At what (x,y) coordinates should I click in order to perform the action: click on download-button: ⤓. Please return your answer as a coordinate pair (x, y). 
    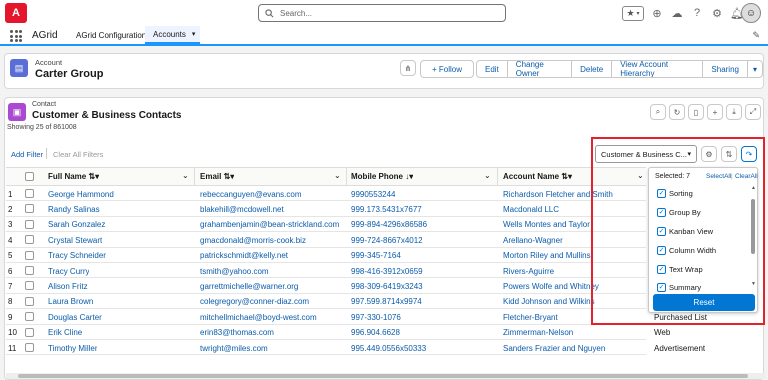
    Looking at the image, I should click on (734, 112).